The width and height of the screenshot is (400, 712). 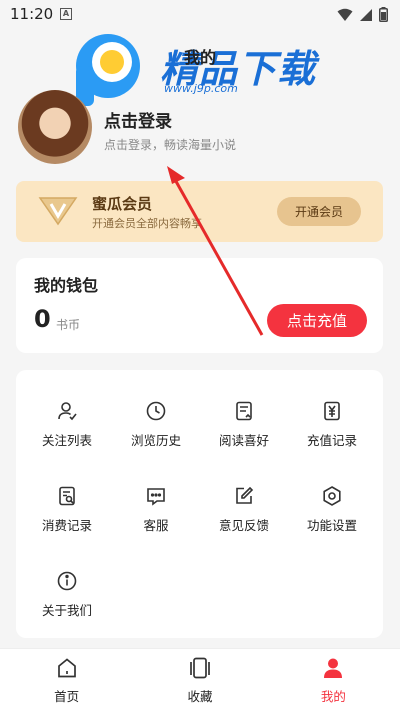 What do you see at coordinates (383, 14) in the screenshot?
I see `battery-icon` at bounding box center [383, 14].